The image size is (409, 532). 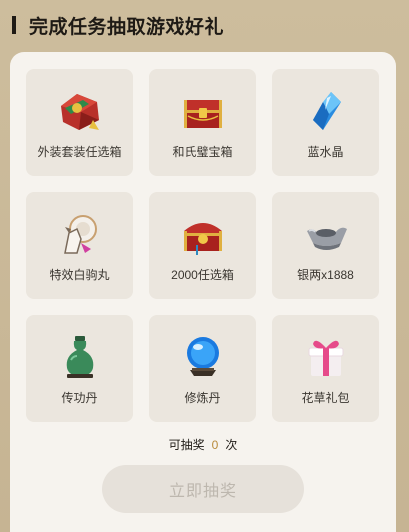 I want to click on reward-card-blue-orb: 修炼丹, so click(x=202, y=368).